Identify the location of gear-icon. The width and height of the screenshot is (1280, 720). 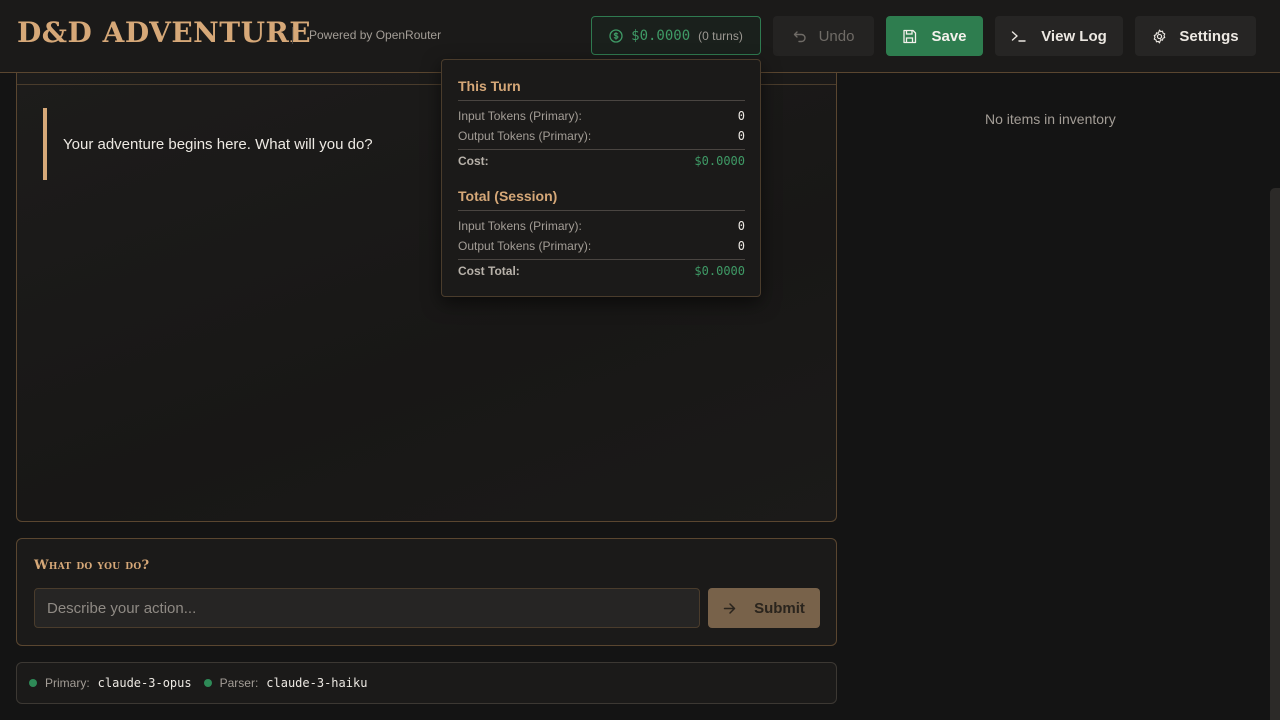
(1159, 36).